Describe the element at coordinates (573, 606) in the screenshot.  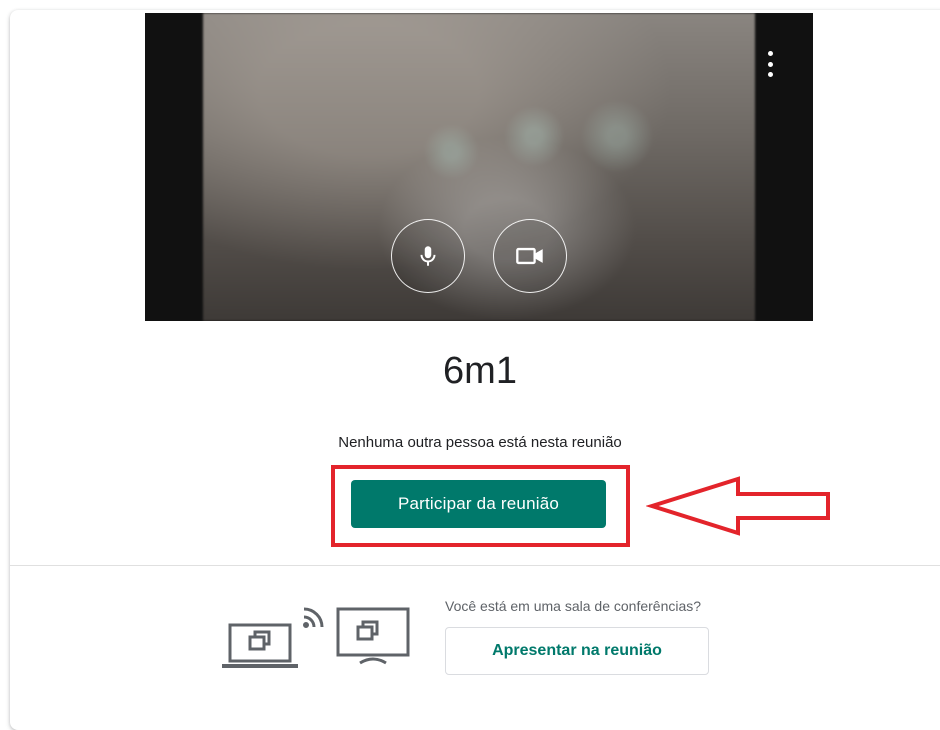
I see `conference-room-question: Você está em uma sala de conferências?` at that location.